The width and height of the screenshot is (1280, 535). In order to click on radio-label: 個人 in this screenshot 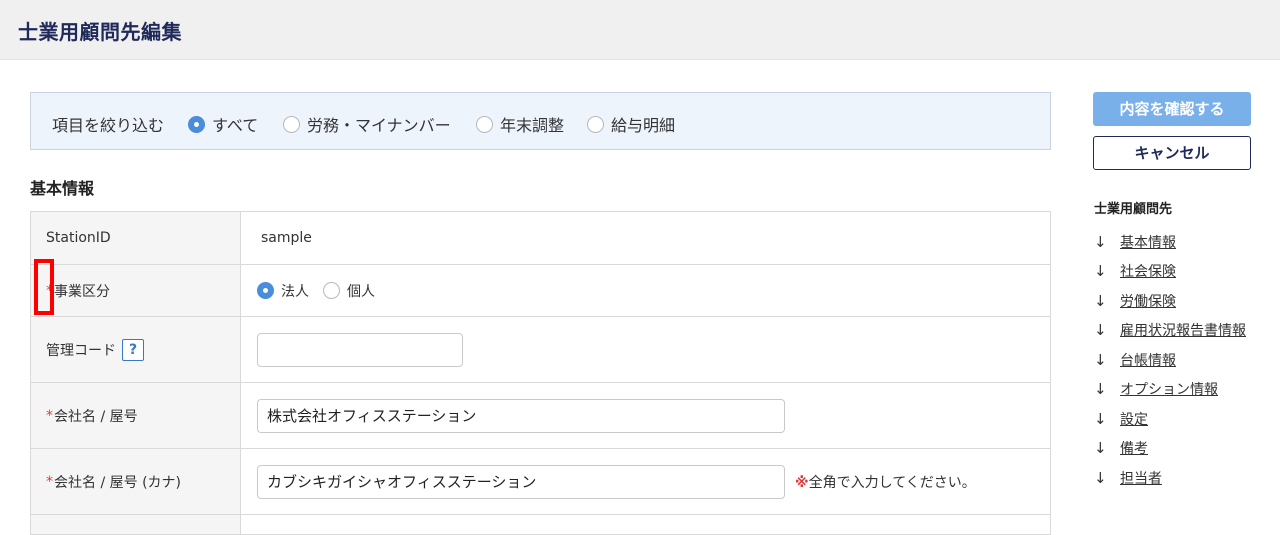, I will do `click(361, 291)`.